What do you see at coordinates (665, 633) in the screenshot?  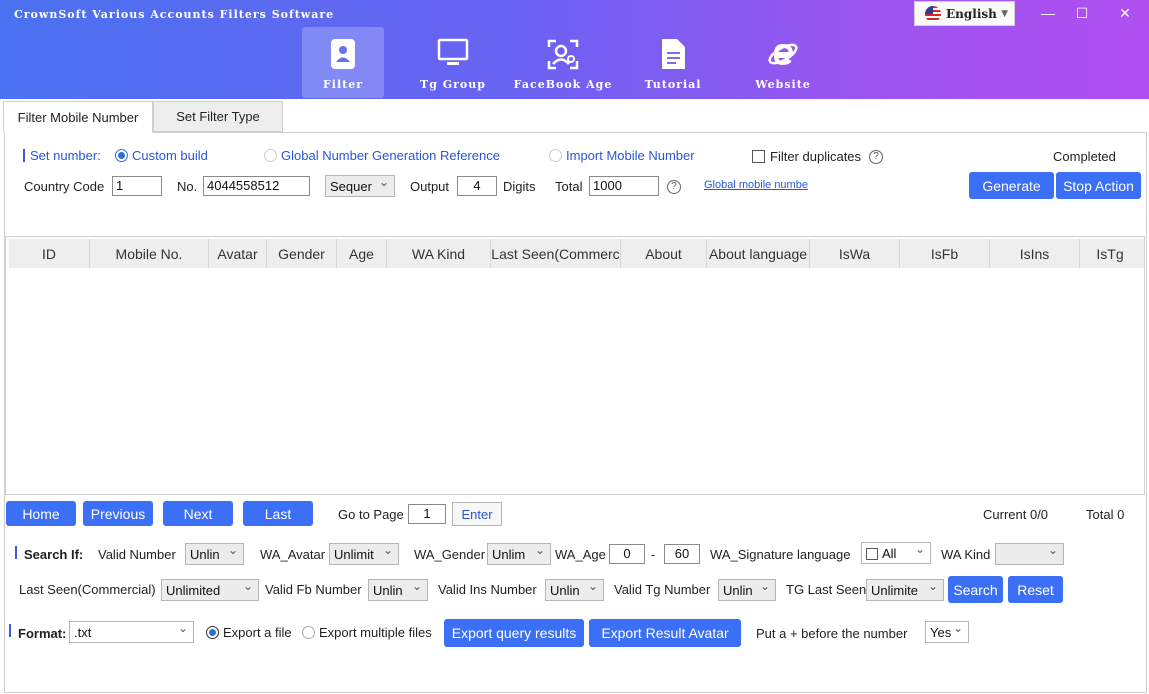 I see `export-result-avatar-button: Export Result Avatar` at bounding box center [665, 633].